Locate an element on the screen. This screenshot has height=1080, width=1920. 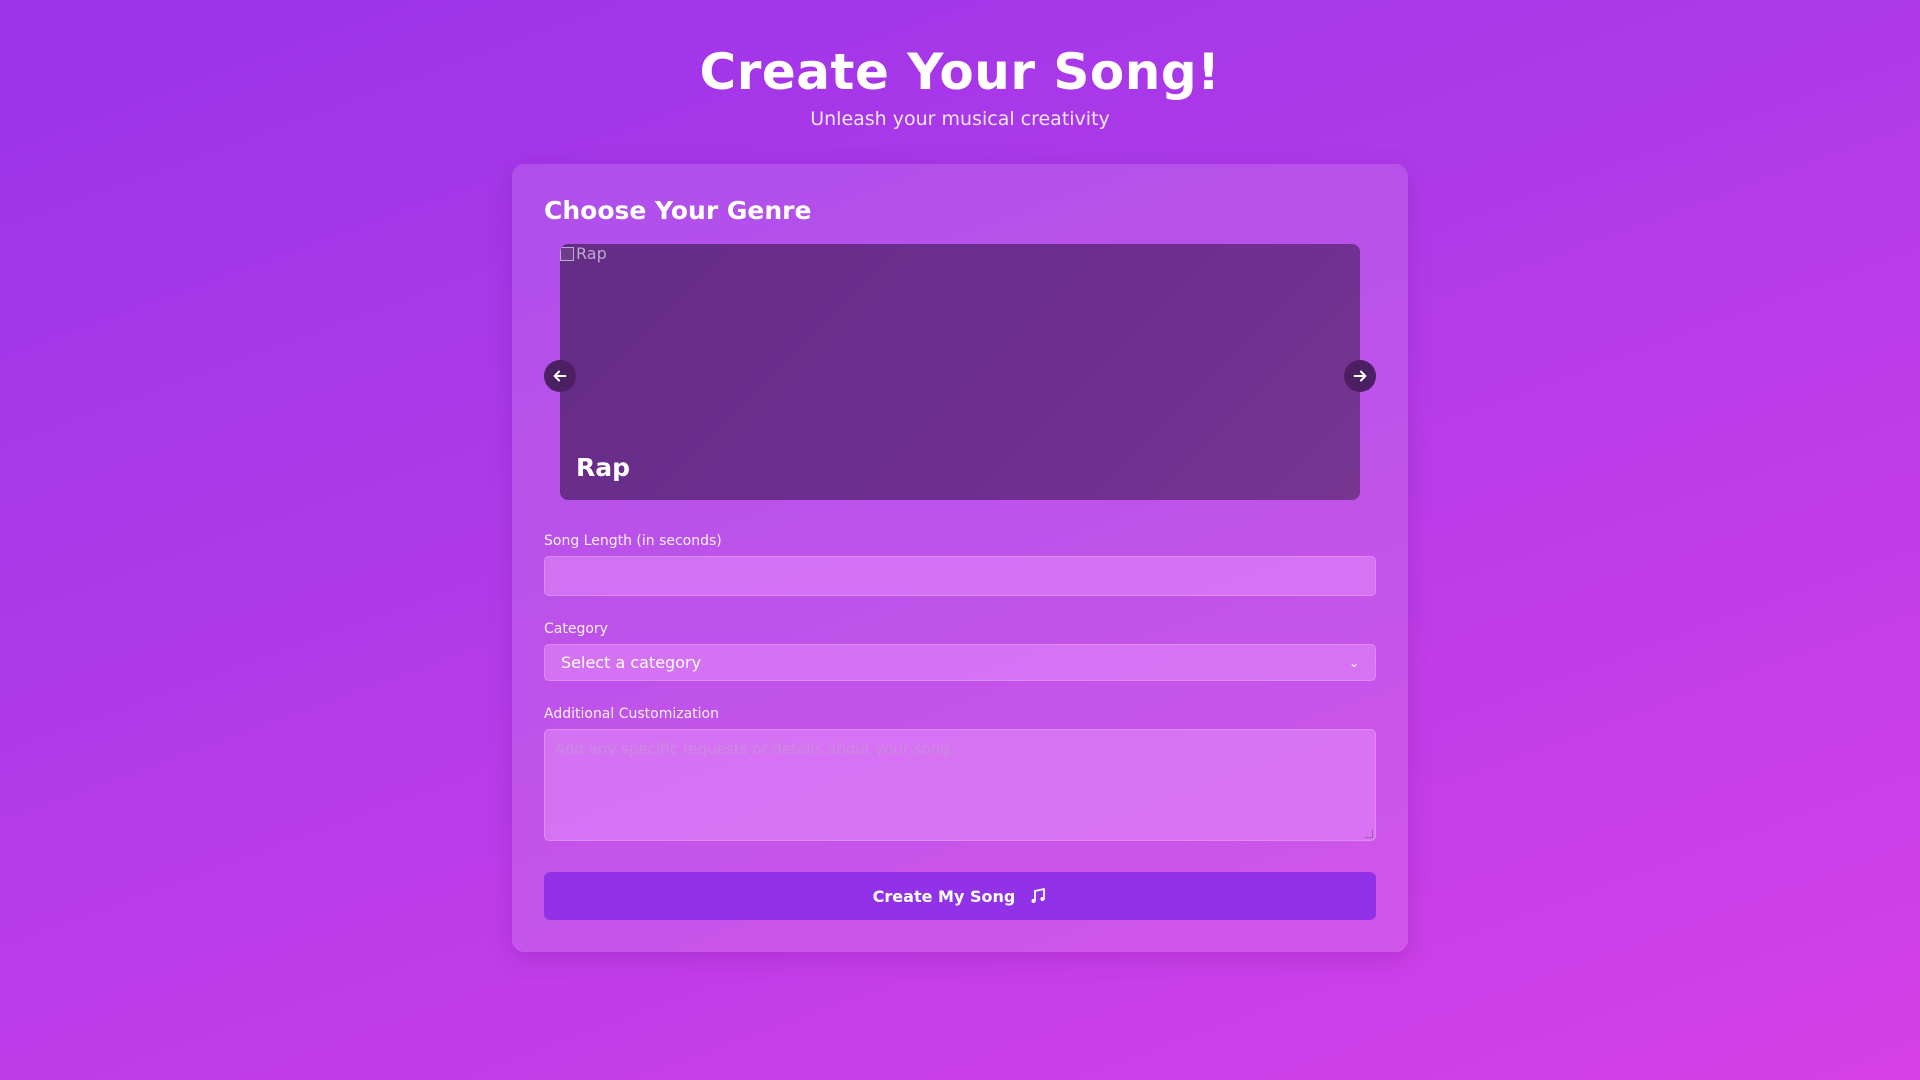
category-label: Category is located at coordinates (576, 629).